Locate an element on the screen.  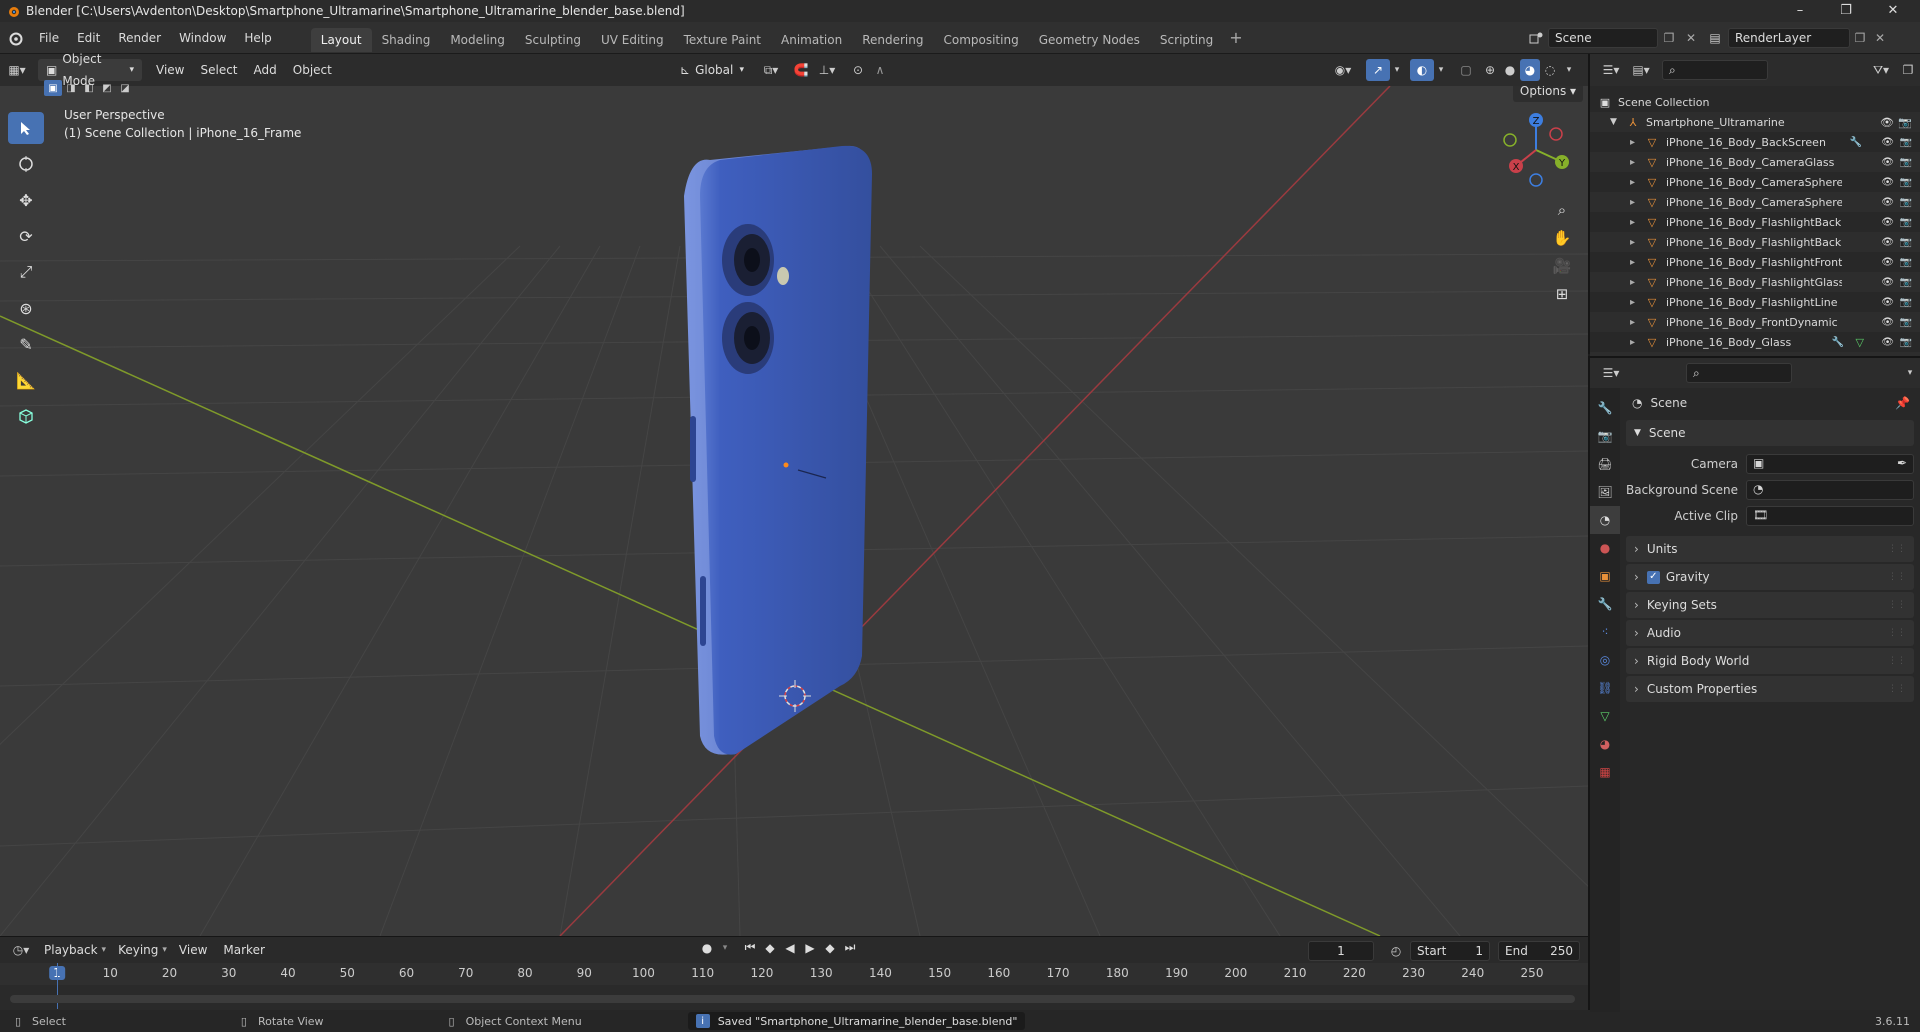
tab-sculpting: Sculpting is located at coordinates (553, 40).